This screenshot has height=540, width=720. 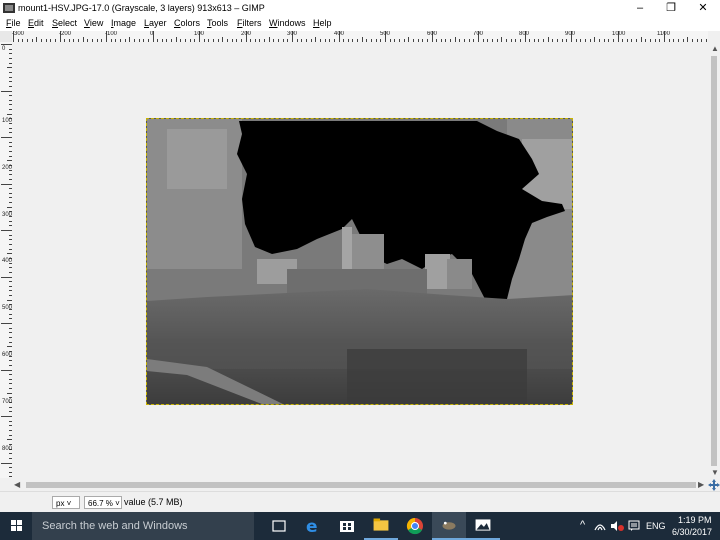 I want to click on menu-file: File, so click(x=13, y=23).